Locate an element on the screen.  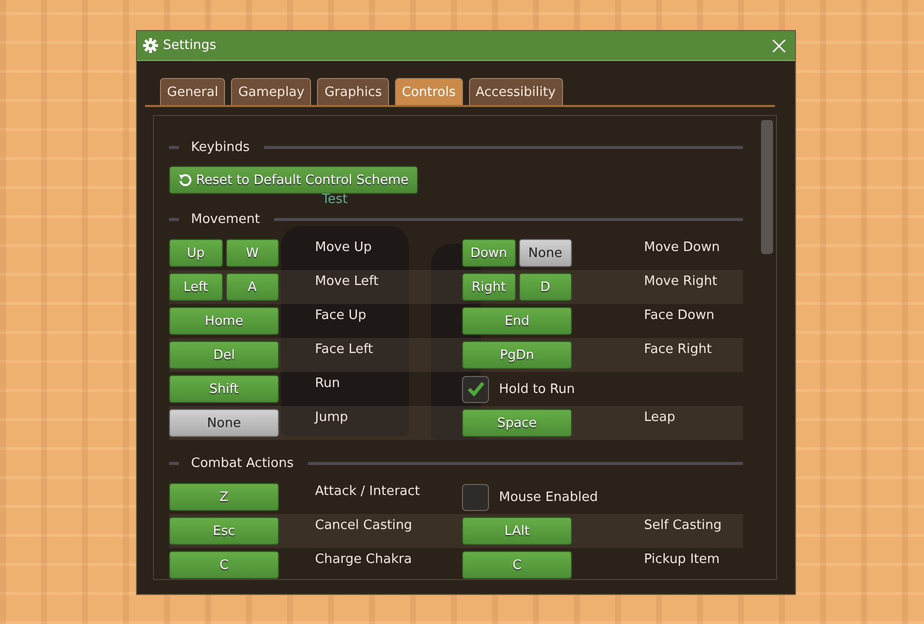
action-label: Charge Chakra is located at coordinates (363, 559).